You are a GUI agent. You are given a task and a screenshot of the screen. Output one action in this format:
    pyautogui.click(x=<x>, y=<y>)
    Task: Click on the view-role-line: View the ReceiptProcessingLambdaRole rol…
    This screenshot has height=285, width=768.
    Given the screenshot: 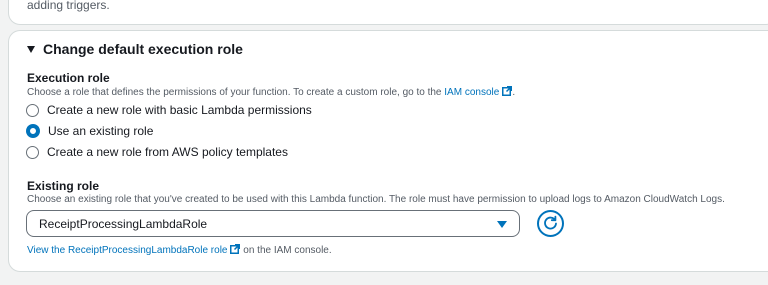 What is the action you would take?
    pyautogui.click(x=179, y=250)
    